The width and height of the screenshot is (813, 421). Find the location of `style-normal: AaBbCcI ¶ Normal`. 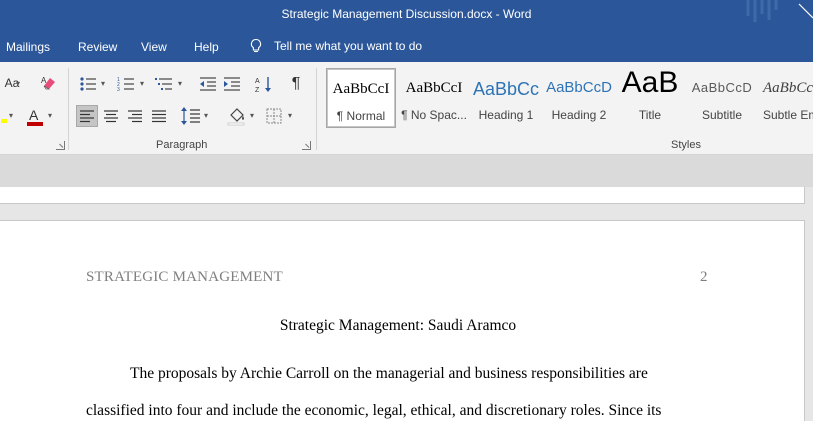

style-normal: AaBbCcI ¶ Normal is located at coordinates (361, 98).